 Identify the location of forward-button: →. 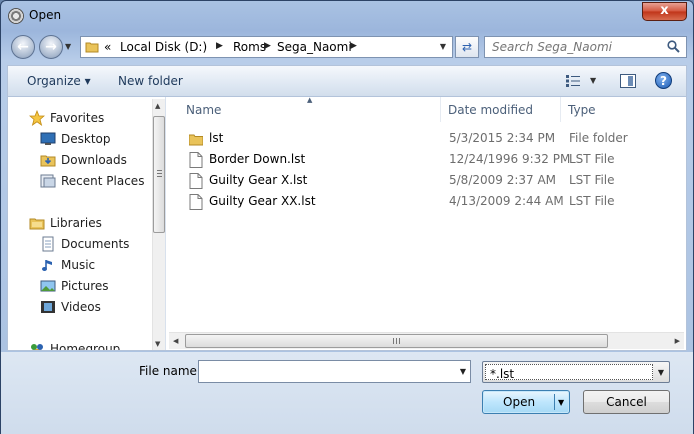
(51, 47).